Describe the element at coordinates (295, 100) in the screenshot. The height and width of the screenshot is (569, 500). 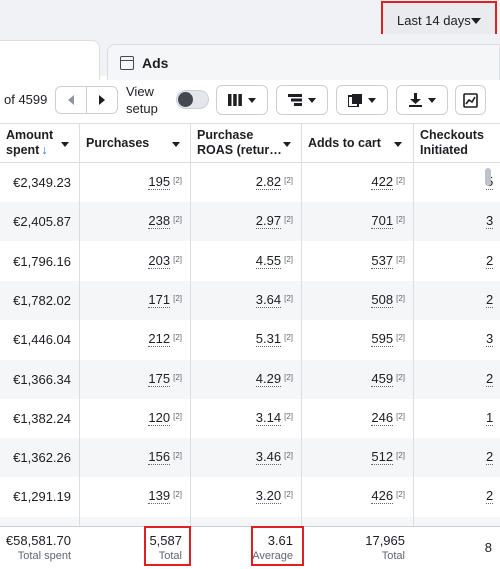
I see `breakdown-icon` at that location.